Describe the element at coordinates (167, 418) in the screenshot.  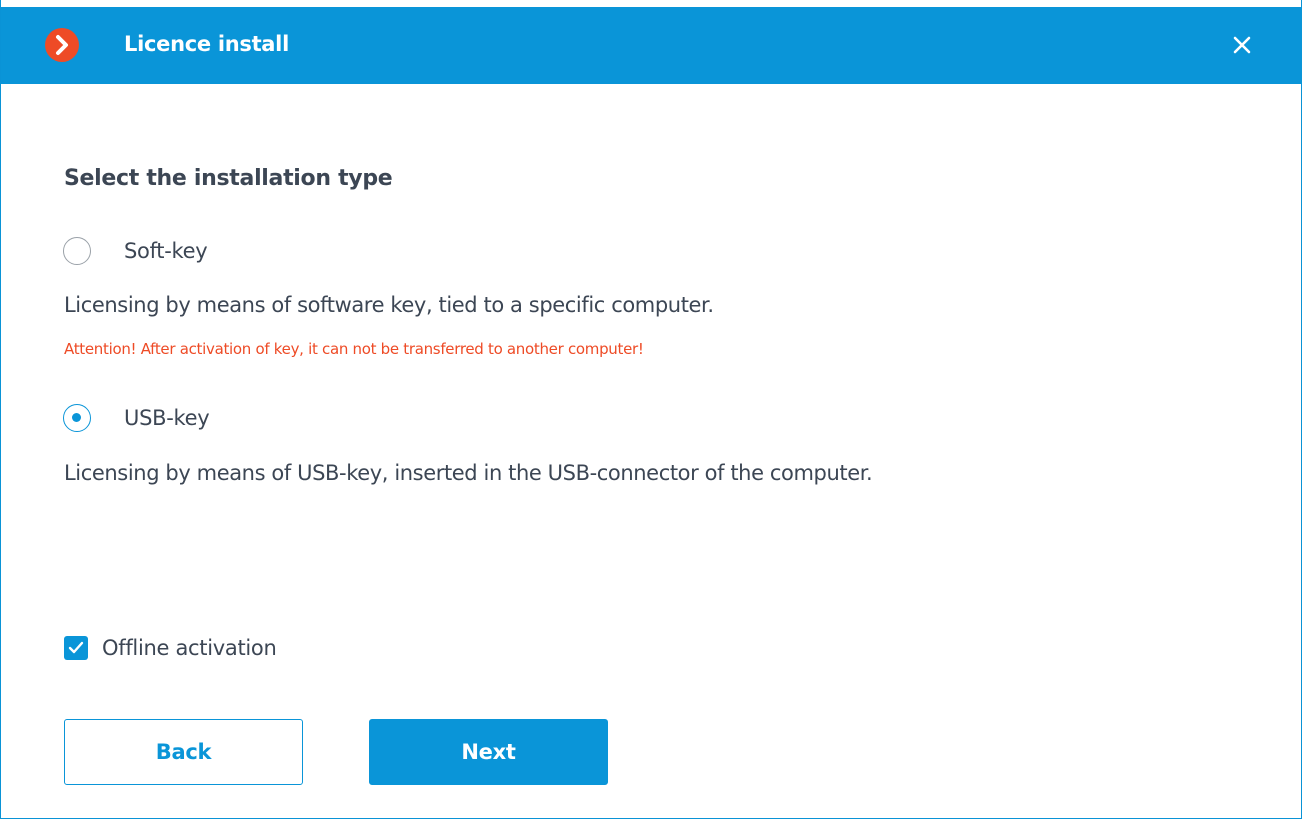
I see `usb-key-label: USB-key` at that location.